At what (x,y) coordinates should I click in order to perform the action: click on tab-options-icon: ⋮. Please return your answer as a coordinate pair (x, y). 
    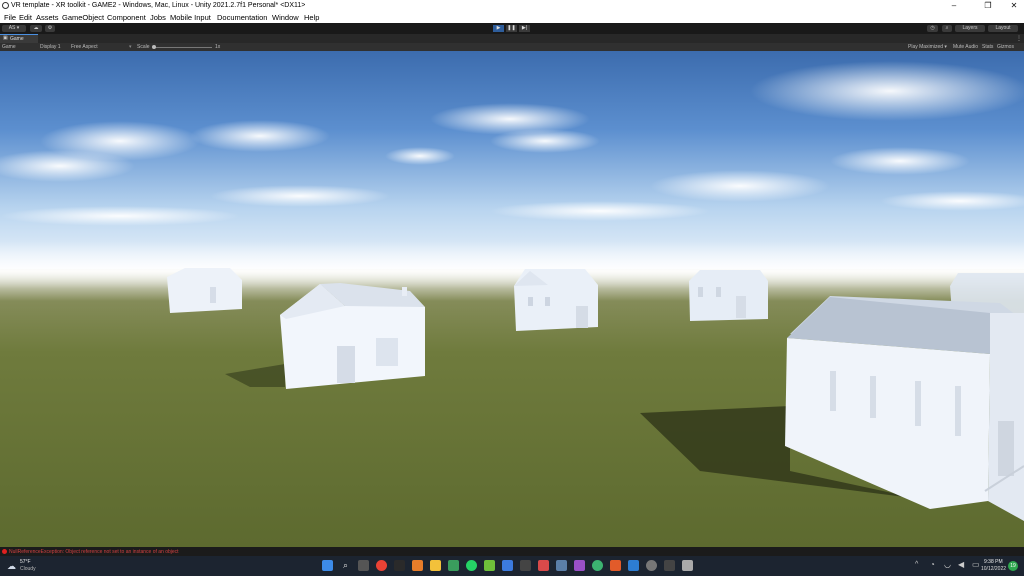
    Looking at the image, I should click on (1019, 38).